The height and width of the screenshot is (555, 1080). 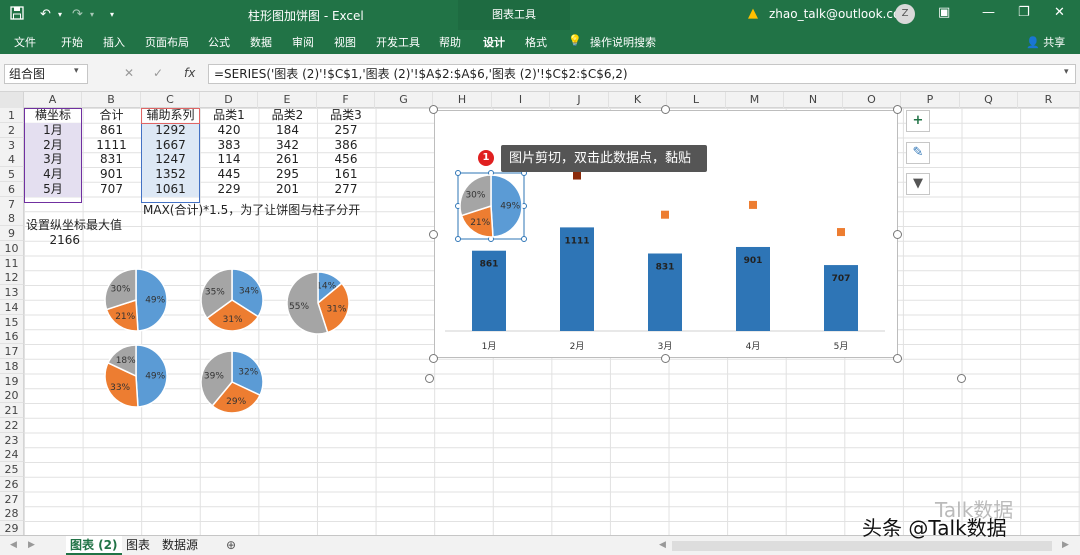 I want to click on chart-styles-button: ✎, so click(x=918, y=153).